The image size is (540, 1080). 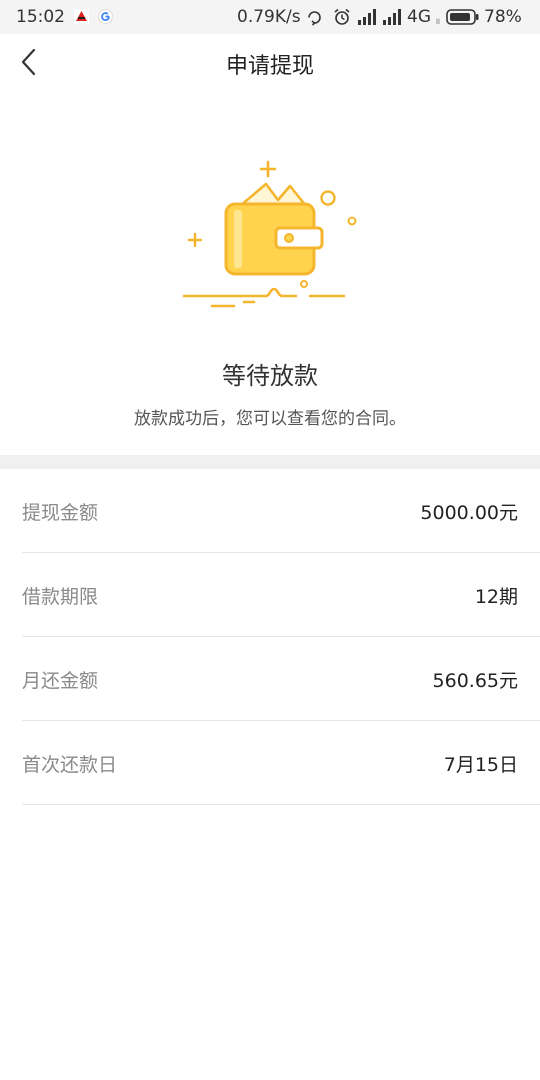 What do you see at coordinates (60, 513) in the screenshot?
I see `detail-label: 提现金额` at bounding box center [60, 513].